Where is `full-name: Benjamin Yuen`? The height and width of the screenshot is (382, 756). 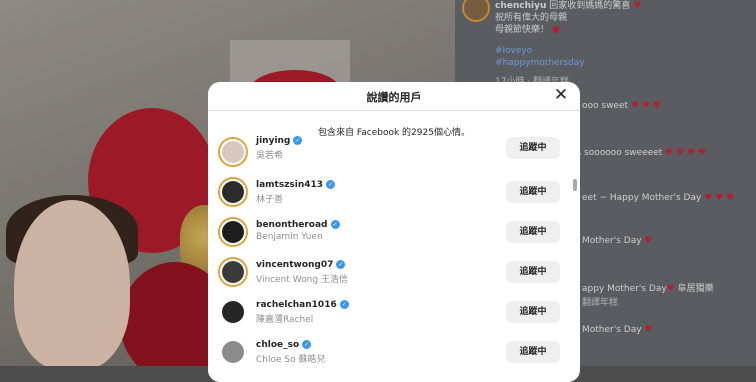 full-name: Benjamin Yuen is located at coordinates (289, 237).